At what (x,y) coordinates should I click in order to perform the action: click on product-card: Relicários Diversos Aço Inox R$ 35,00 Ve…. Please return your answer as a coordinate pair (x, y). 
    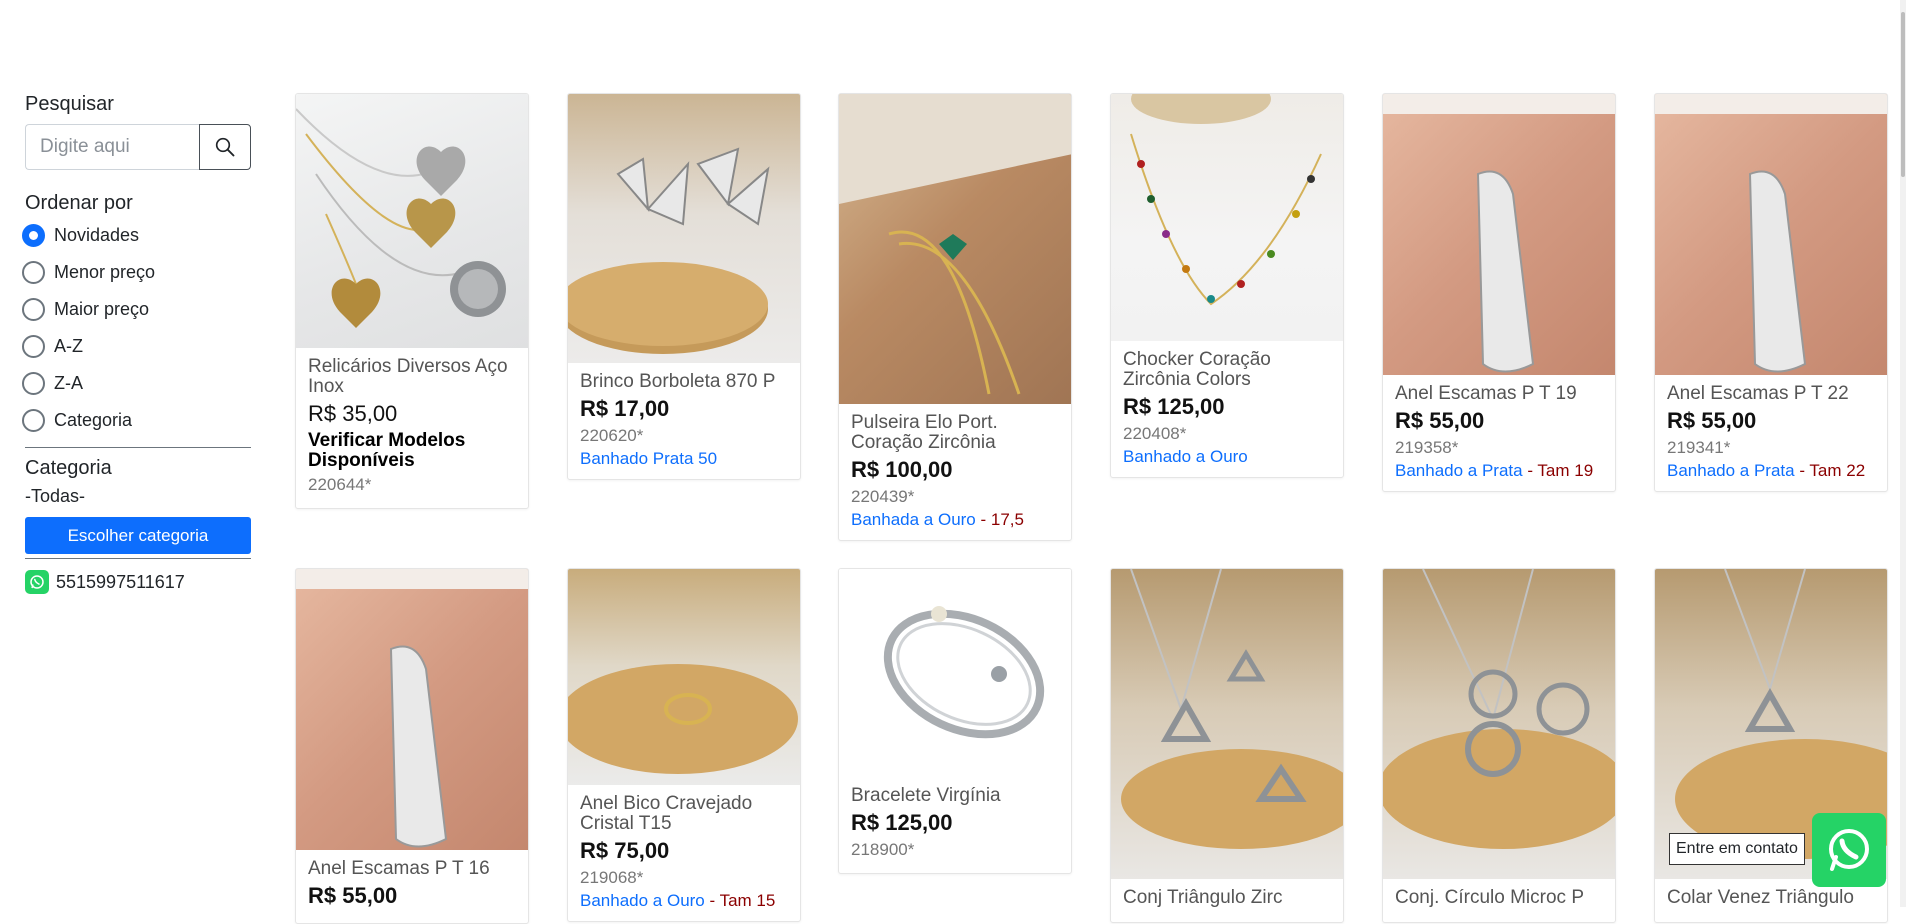
    Looking at the image, I should click on (412, 301).